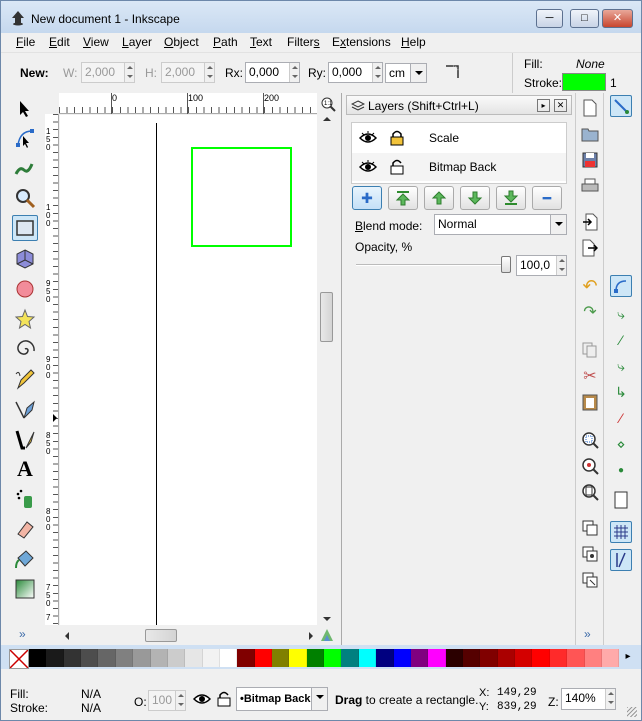 This screenshot has height=721, width=642. I want to click on enable-snapping-icon, so click(621, 106).